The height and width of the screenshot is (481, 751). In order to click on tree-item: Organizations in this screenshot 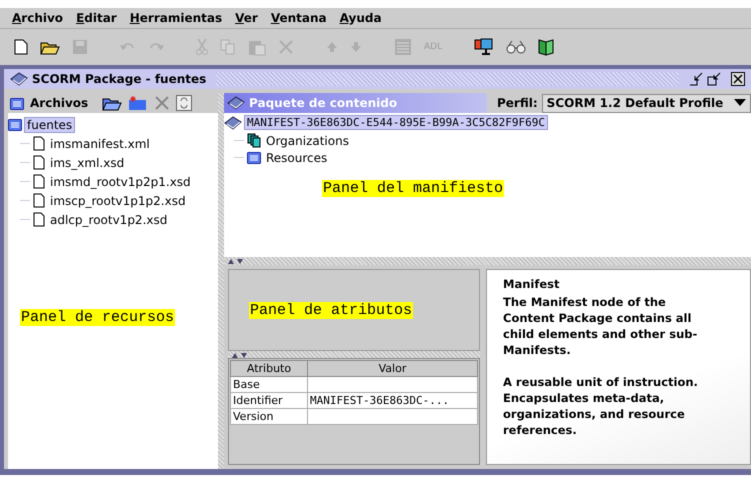, I will do `click(307, 141)`.